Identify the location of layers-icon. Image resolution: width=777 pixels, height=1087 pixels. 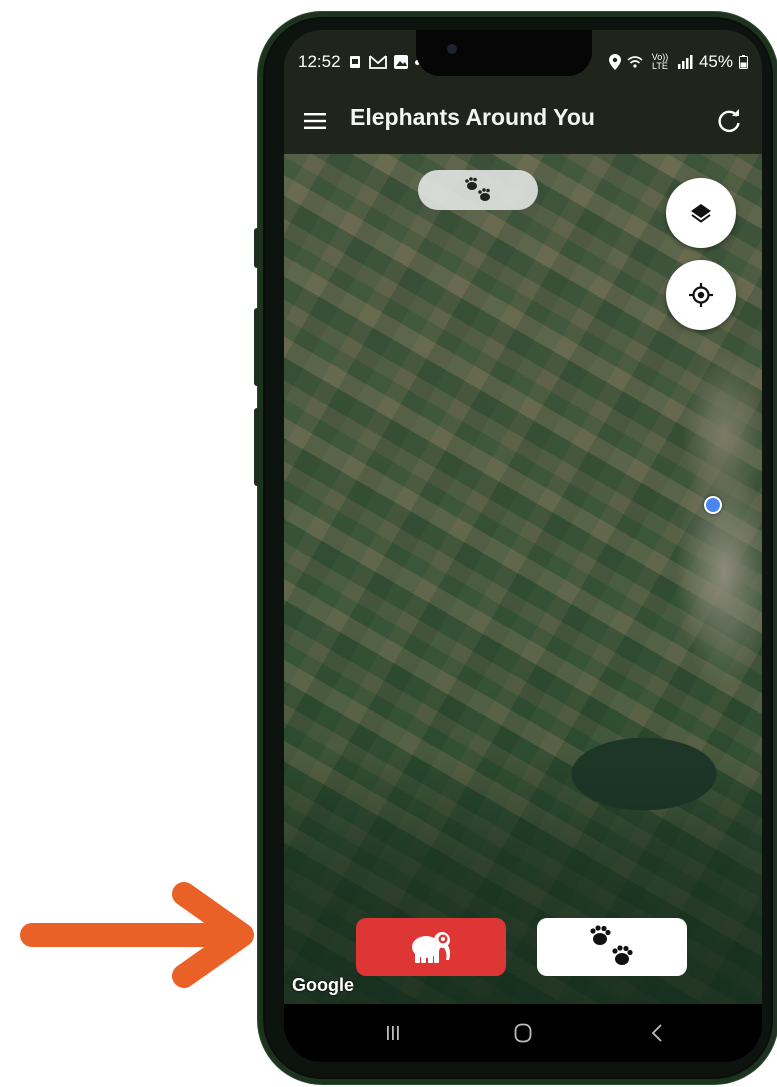
(701, 213).